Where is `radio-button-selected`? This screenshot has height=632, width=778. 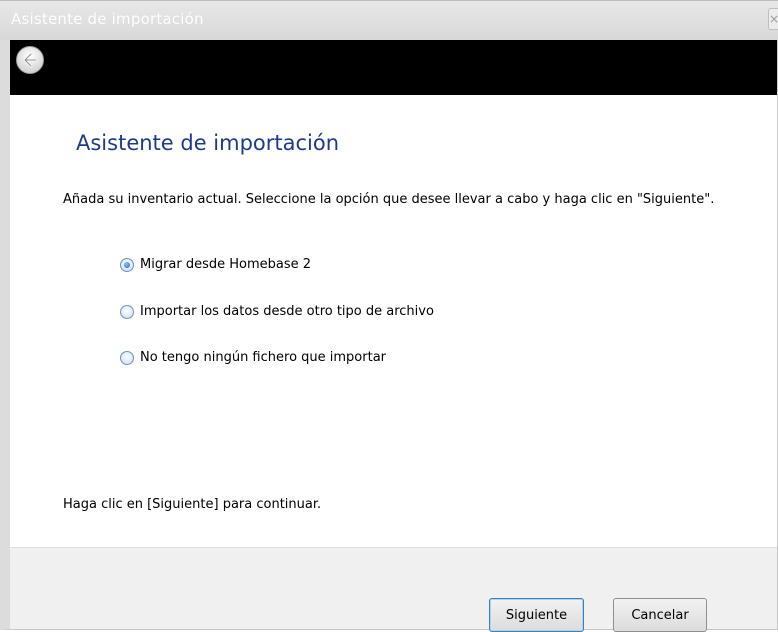 radio-button-selected is located at coordinates (127, 264).